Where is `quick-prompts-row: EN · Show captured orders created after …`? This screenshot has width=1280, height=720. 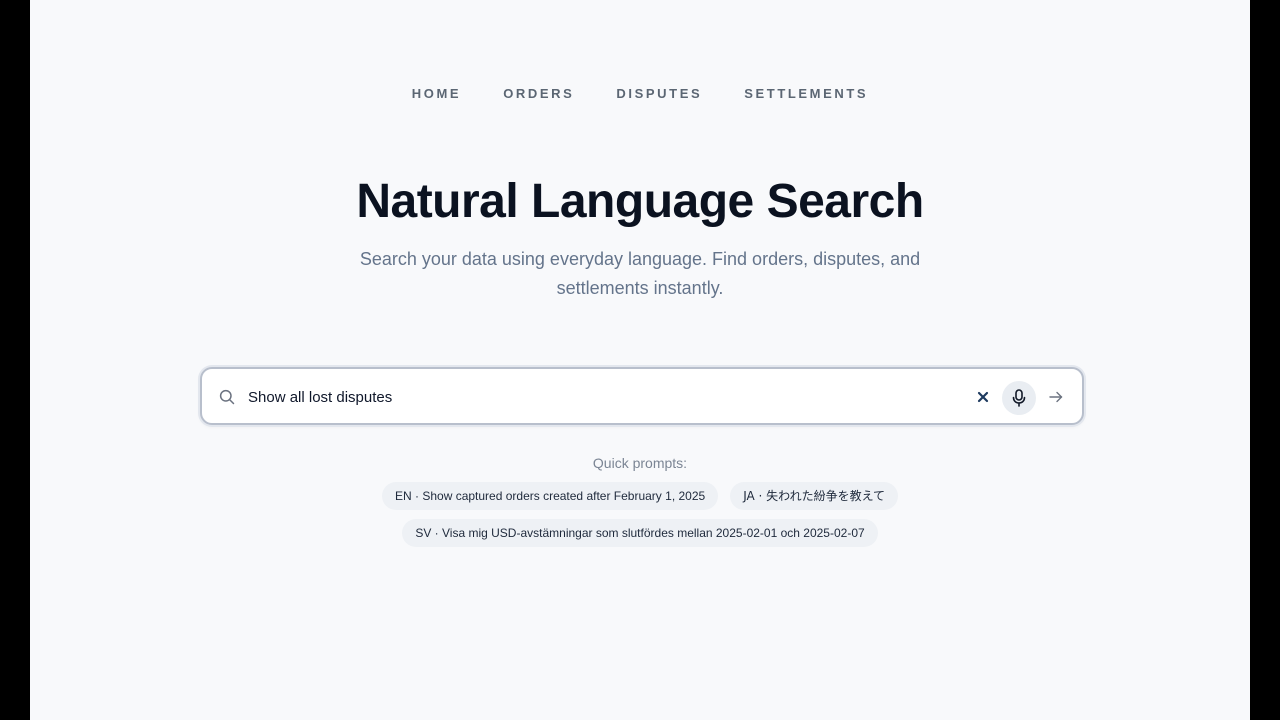 quick-prompts-row: EN · Show captured orders created after … is located at coordinates (640, 496).